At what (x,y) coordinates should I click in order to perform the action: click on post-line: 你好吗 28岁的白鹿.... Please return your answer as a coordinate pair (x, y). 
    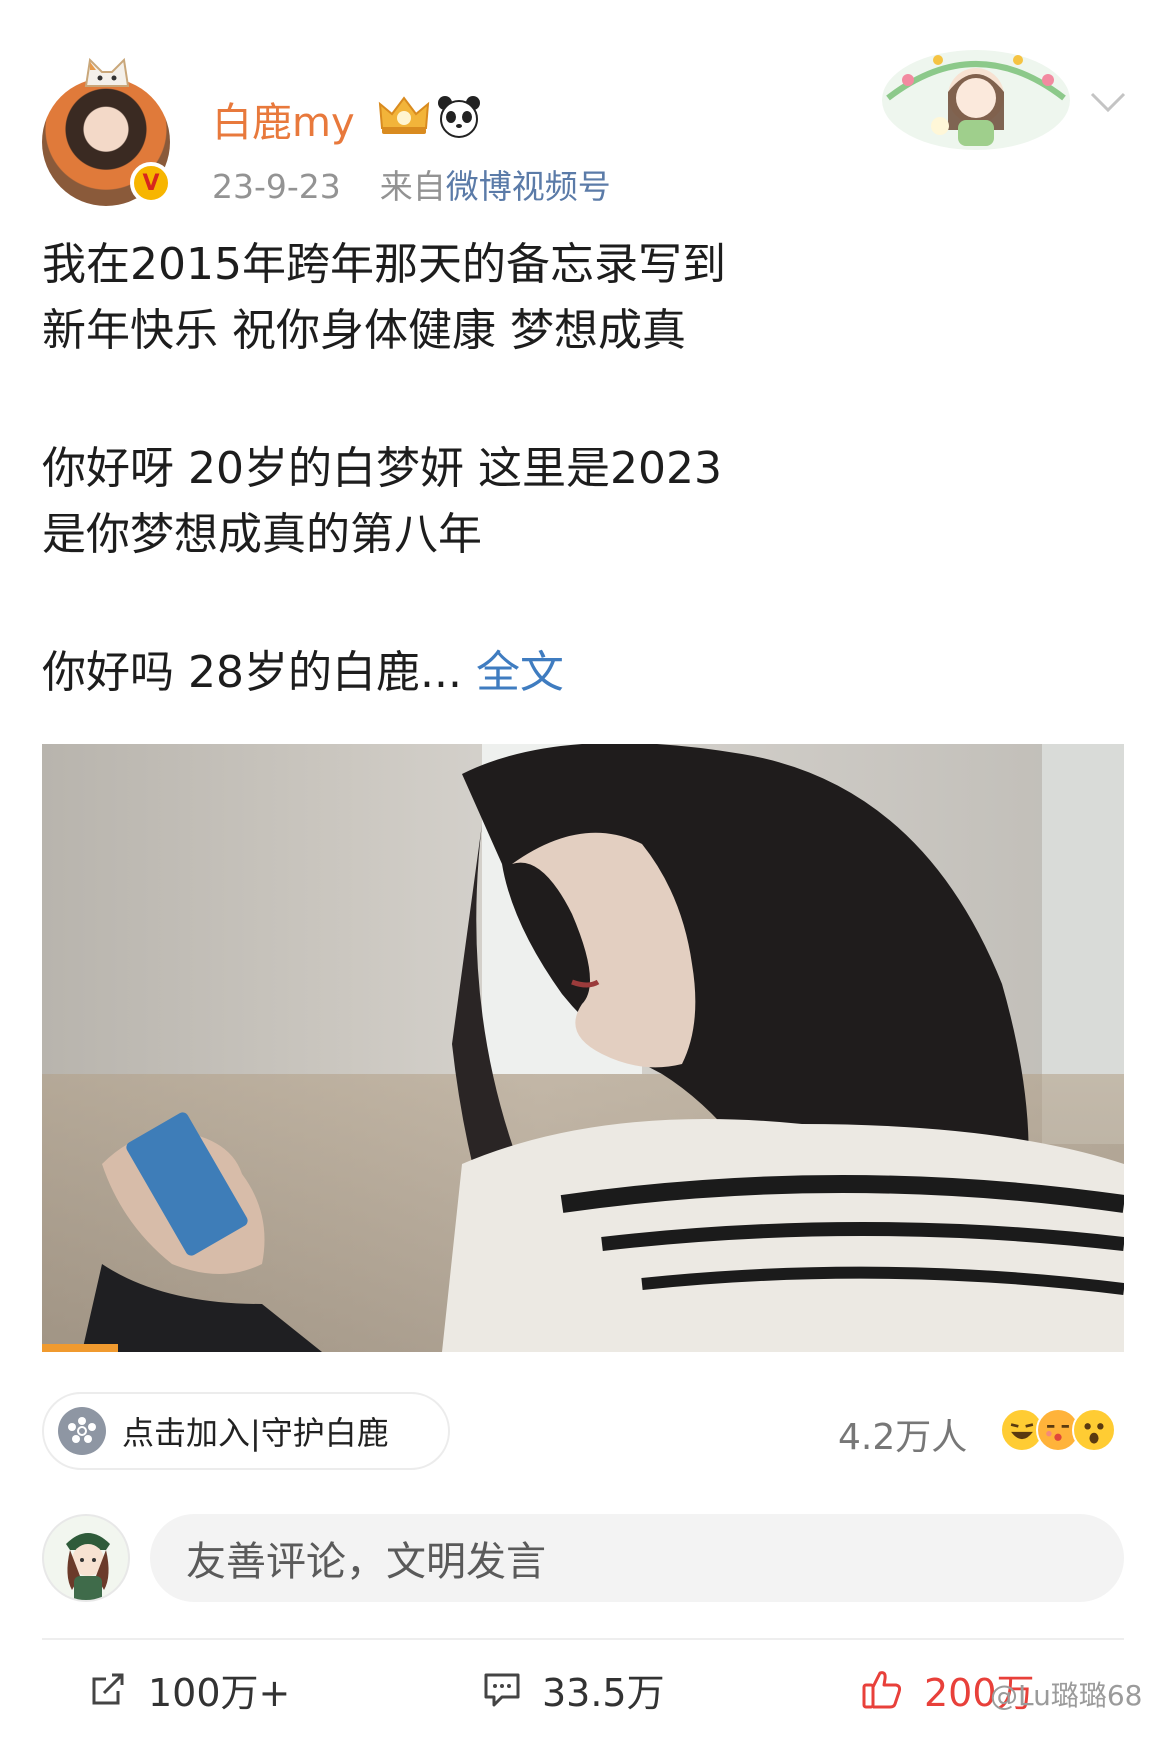
    Looking at the image, I should click on (252, 672).